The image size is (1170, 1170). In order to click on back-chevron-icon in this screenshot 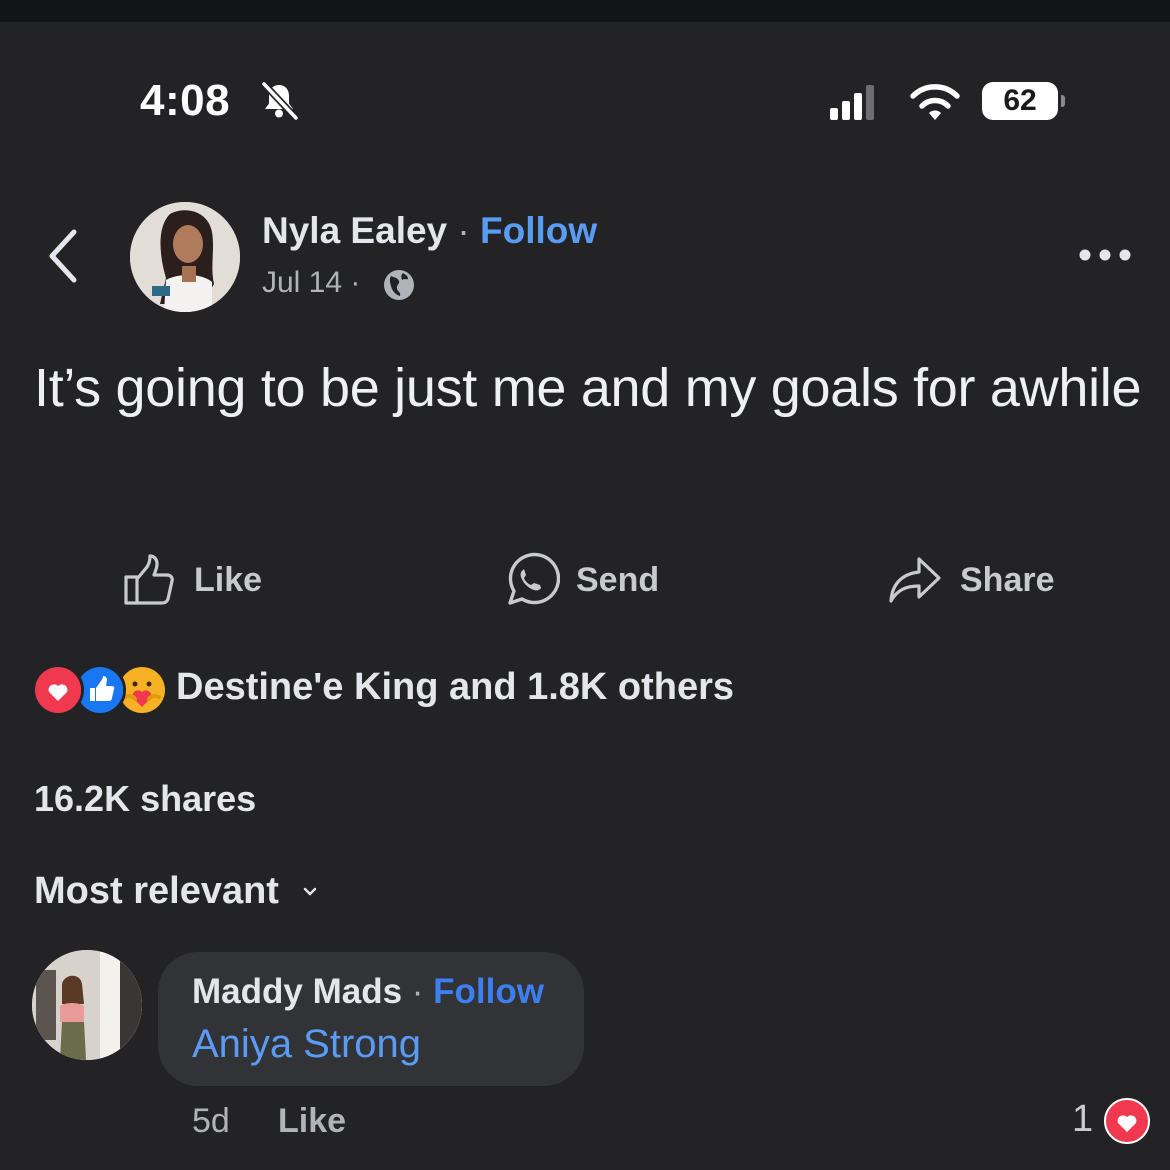, I will do `click(64, 256)`.